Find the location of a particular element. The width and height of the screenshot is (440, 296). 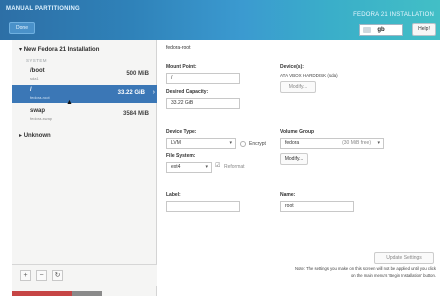

keyboard-layout-indicator: gb is located at coordinates (381, 30).